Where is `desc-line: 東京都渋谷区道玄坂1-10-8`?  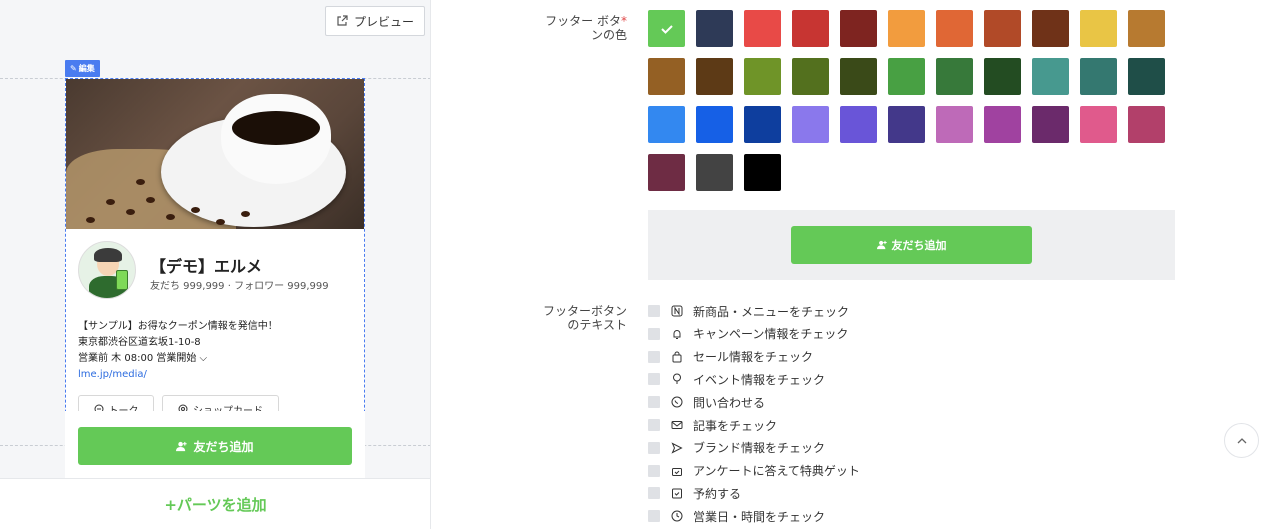 desc-line: 東京都渋谷区道玄坂1-10-8 is located at coordinates (139, 342).